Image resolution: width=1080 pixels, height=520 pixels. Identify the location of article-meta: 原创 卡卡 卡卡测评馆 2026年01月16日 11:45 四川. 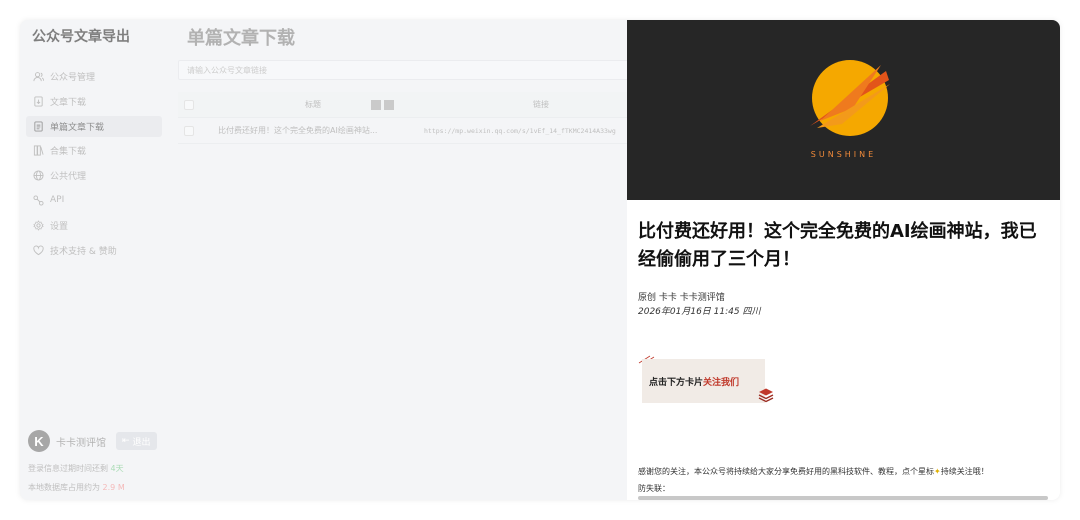
(699, 305).